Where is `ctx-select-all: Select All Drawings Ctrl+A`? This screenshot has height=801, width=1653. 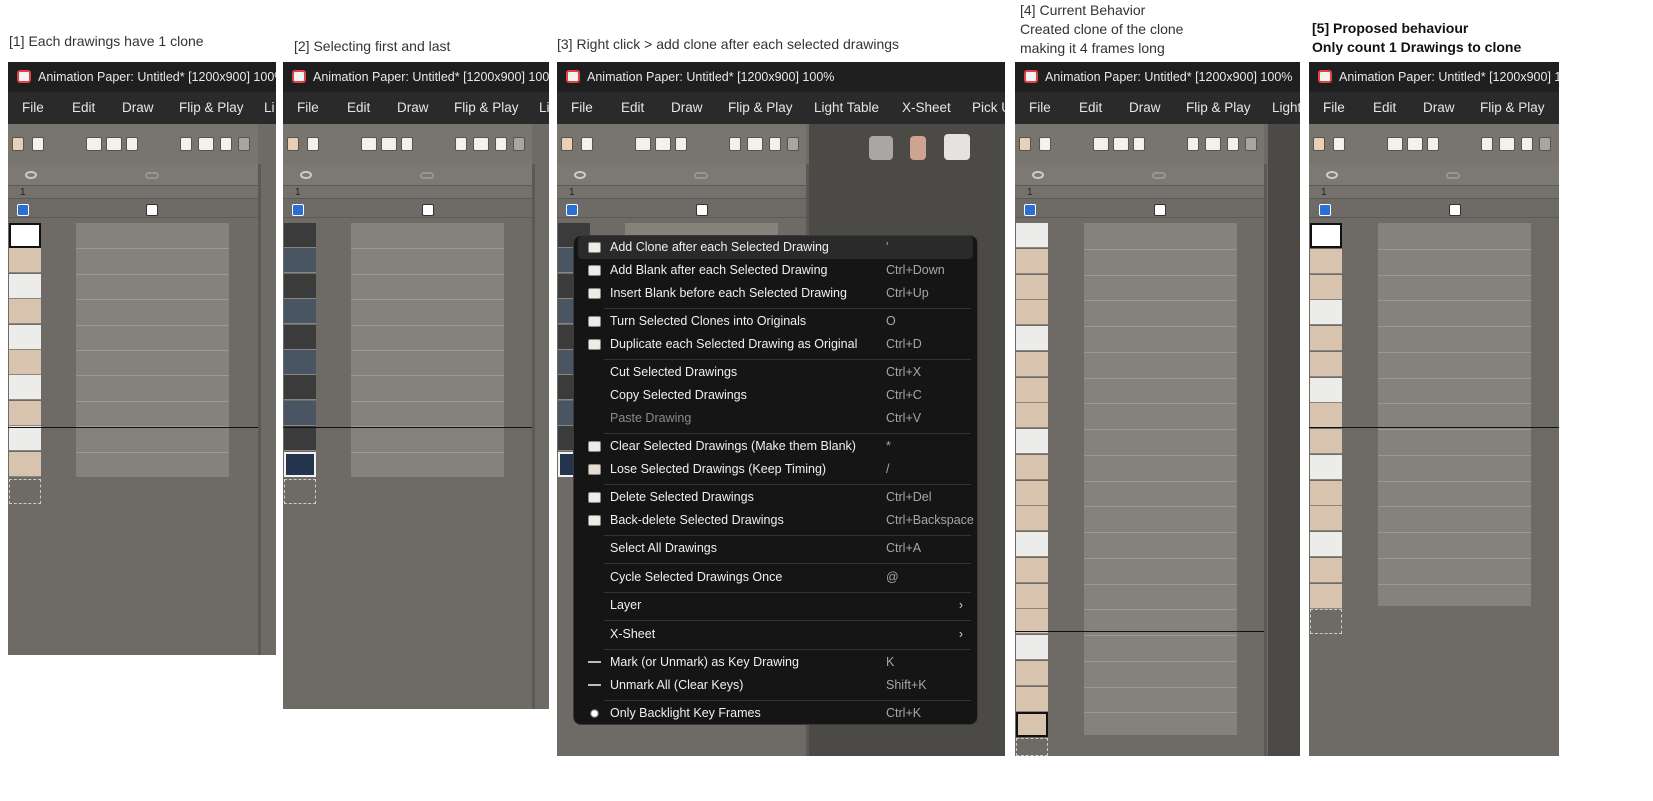
ctx-select-all: Select All Drawings Ctrl+A is located at coordinates (775, 548).